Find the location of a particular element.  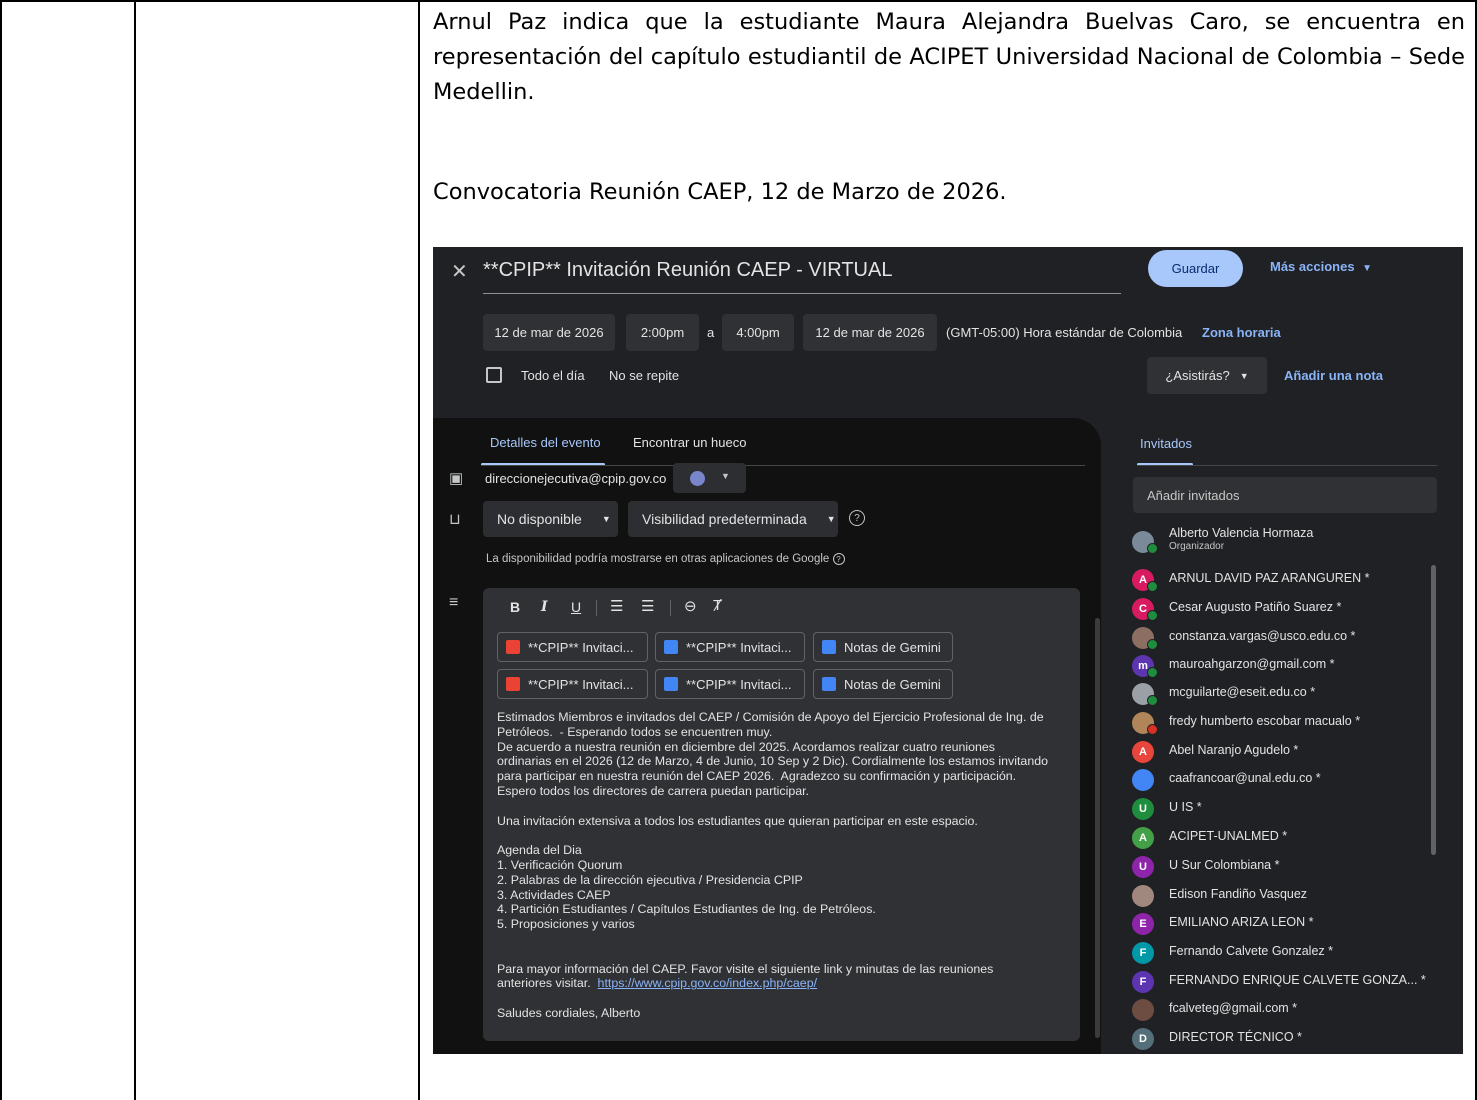

guest-row: Edison Fandiño Vasquez is located at coordinates (1292, 896).